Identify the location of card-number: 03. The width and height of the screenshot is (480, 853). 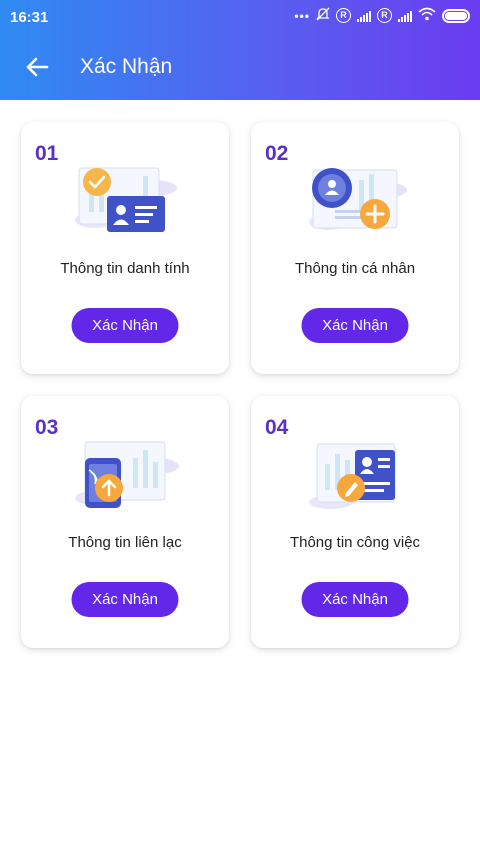
(47, 427).